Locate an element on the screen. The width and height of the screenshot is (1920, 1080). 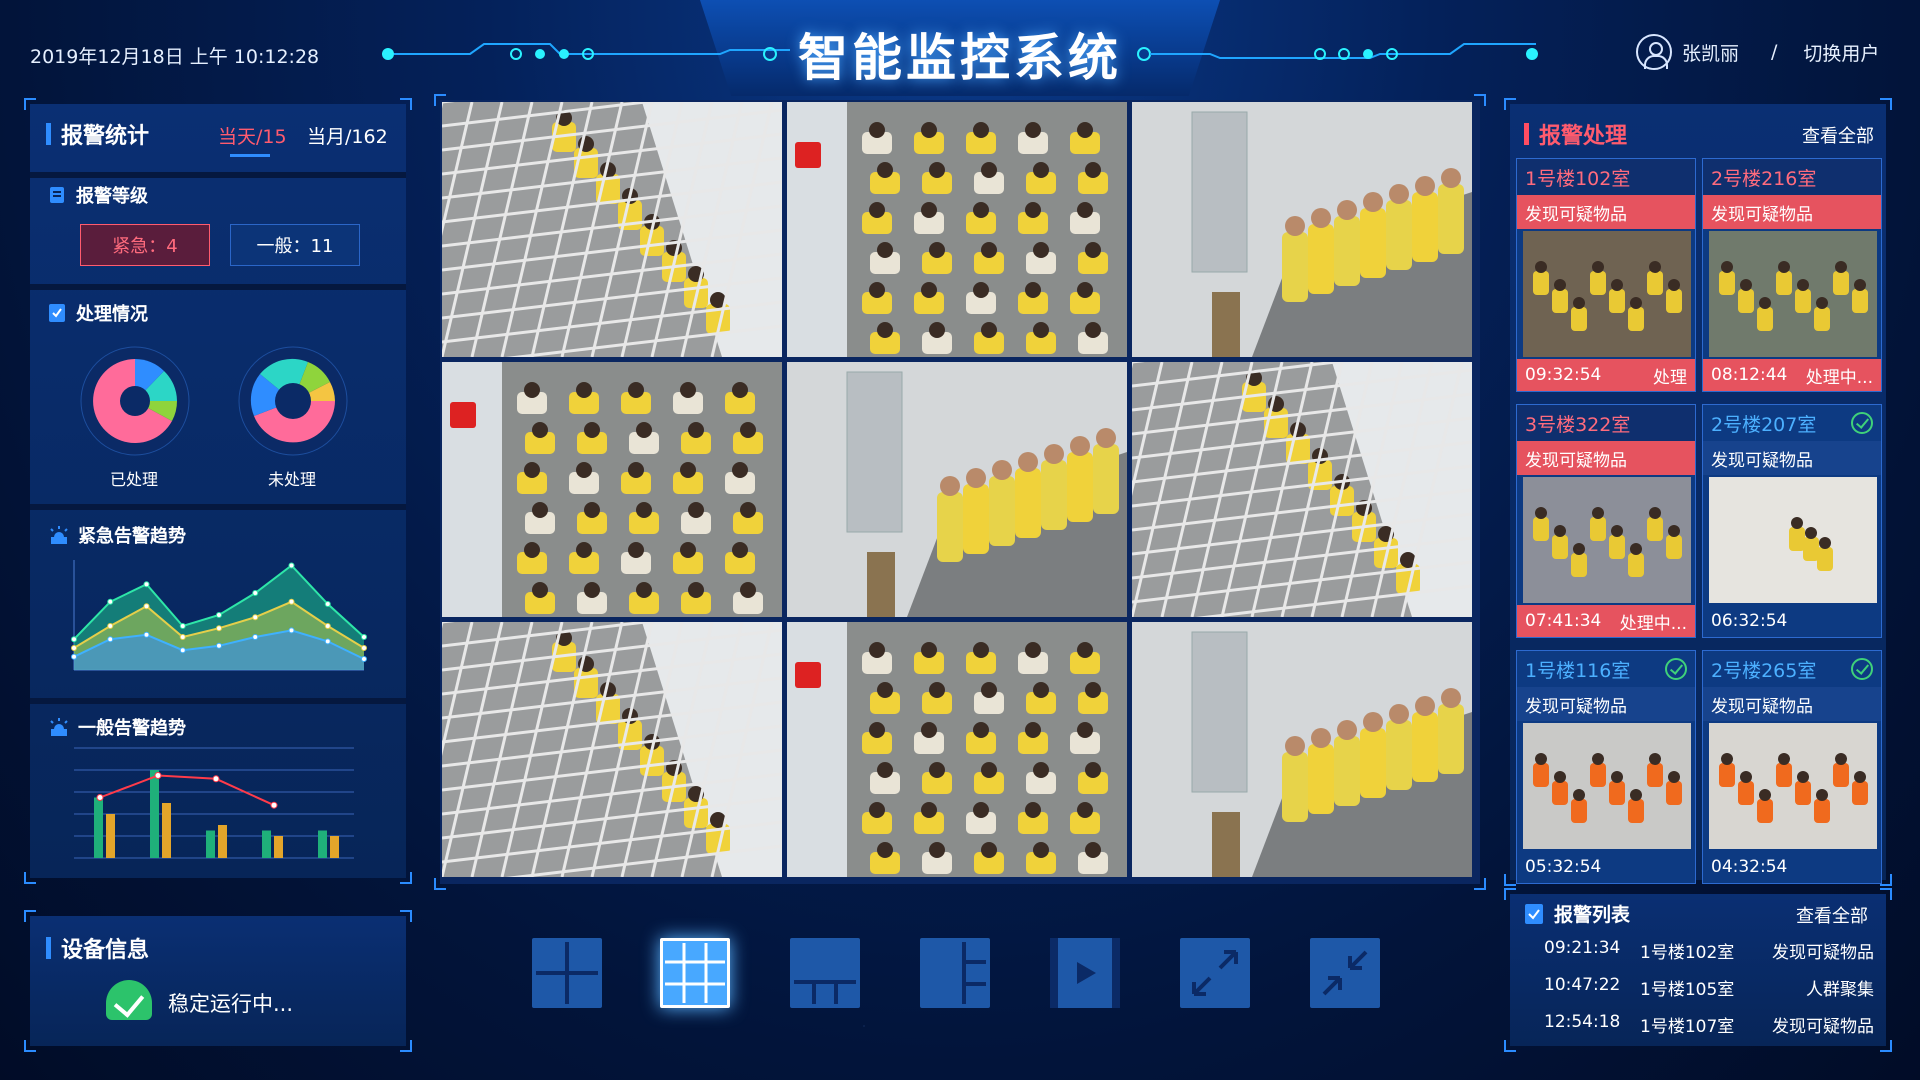
device-info-heading: 设备信息 is located at coordinates (97, 948).